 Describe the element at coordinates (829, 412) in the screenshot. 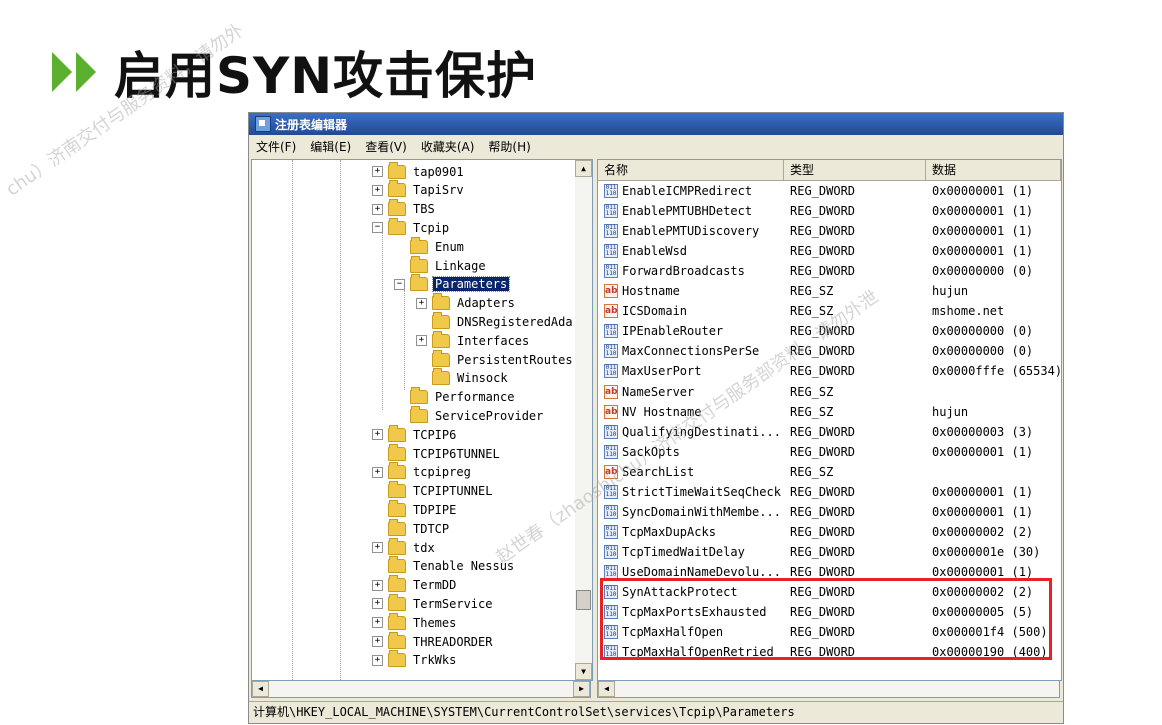

I see `registry-value-row: ab NV Hostname REG_SZ hujun` at that location.